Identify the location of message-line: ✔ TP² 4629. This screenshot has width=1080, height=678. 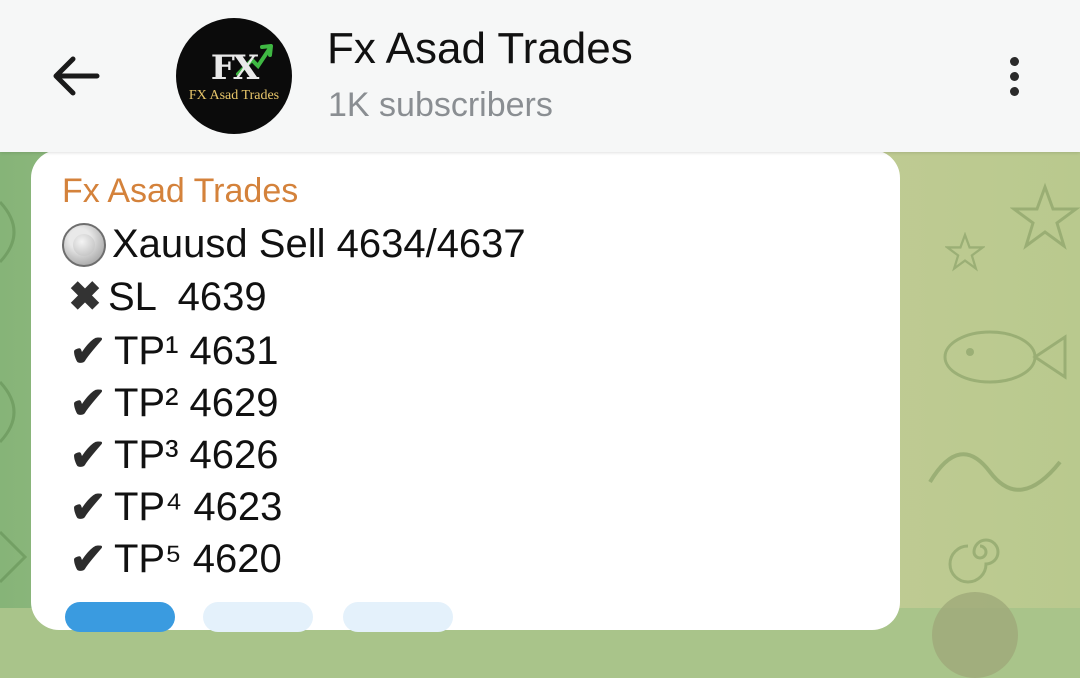
(170, 403).